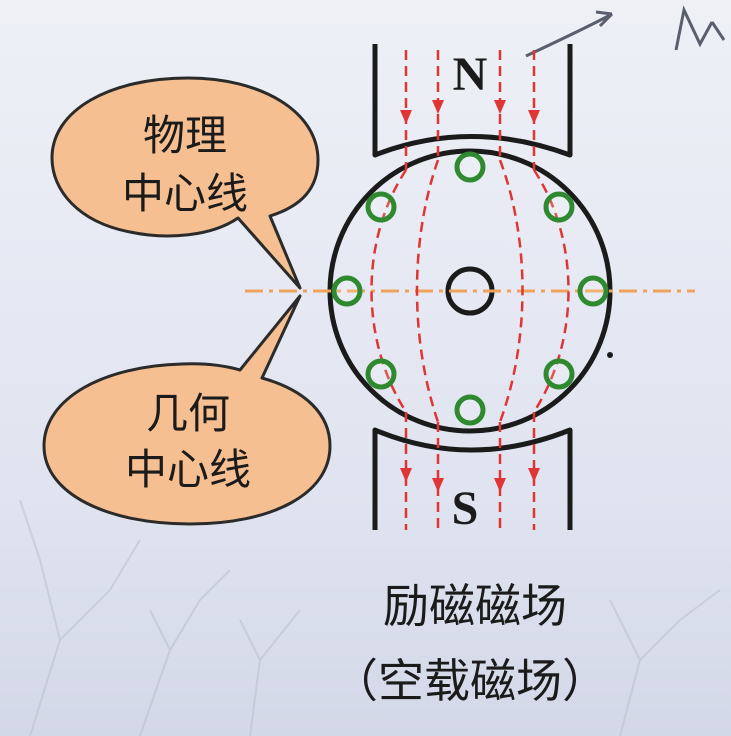 This screenshot has height=736, width=731. What do you see at coordinates (475, 606) in the screenshot?
I see `caption-line1: 励磁磁场` at bounding box center [475, 606].